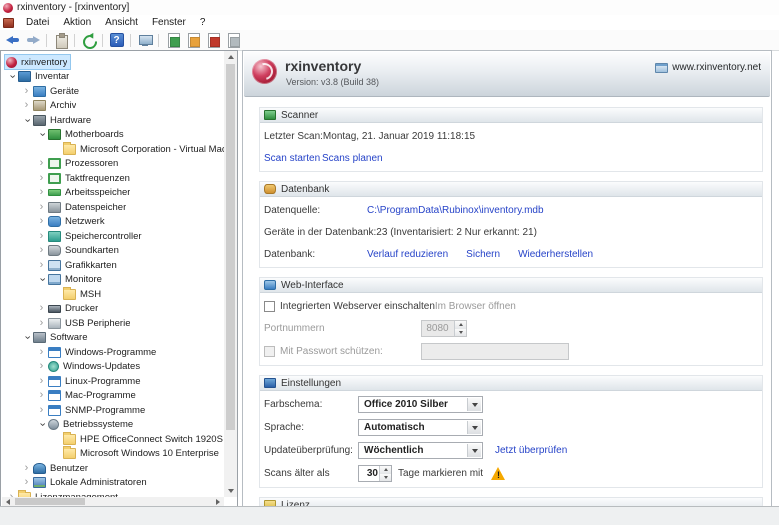 The image size is (779, 525). Describe the element at coordinates (91, 483) in the screenshot. I see `tree-item-content: Lokale Administratoren` at that location.